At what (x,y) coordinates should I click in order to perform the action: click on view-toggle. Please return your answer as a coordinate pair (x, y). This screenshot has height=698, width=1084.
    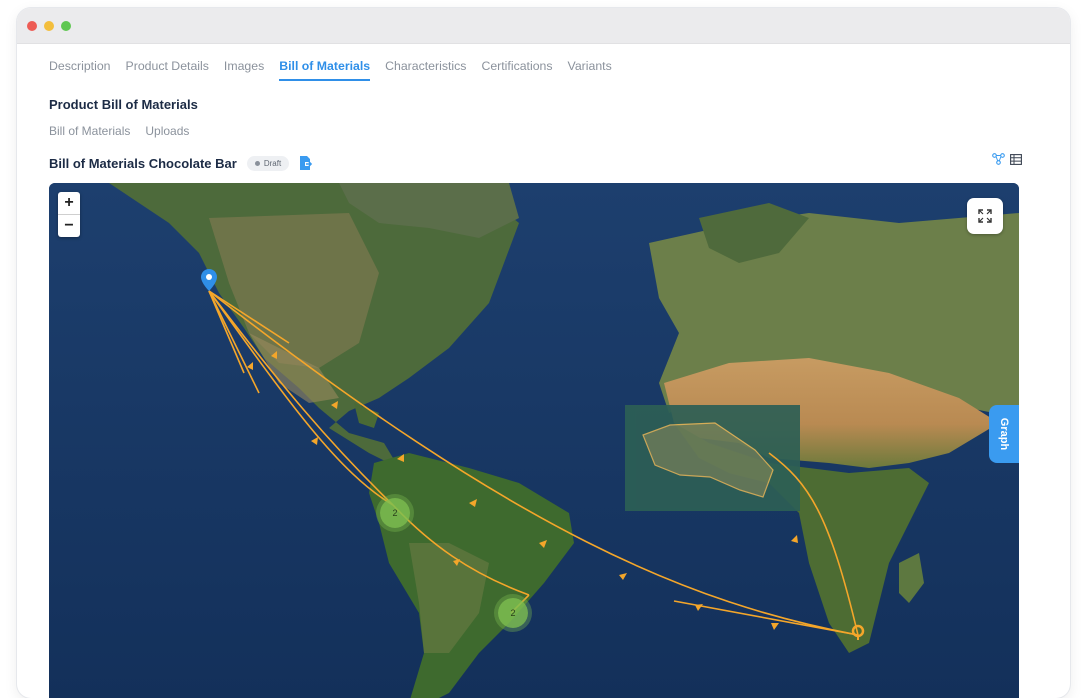
    Looking at the image, I should click on (1007, 159).